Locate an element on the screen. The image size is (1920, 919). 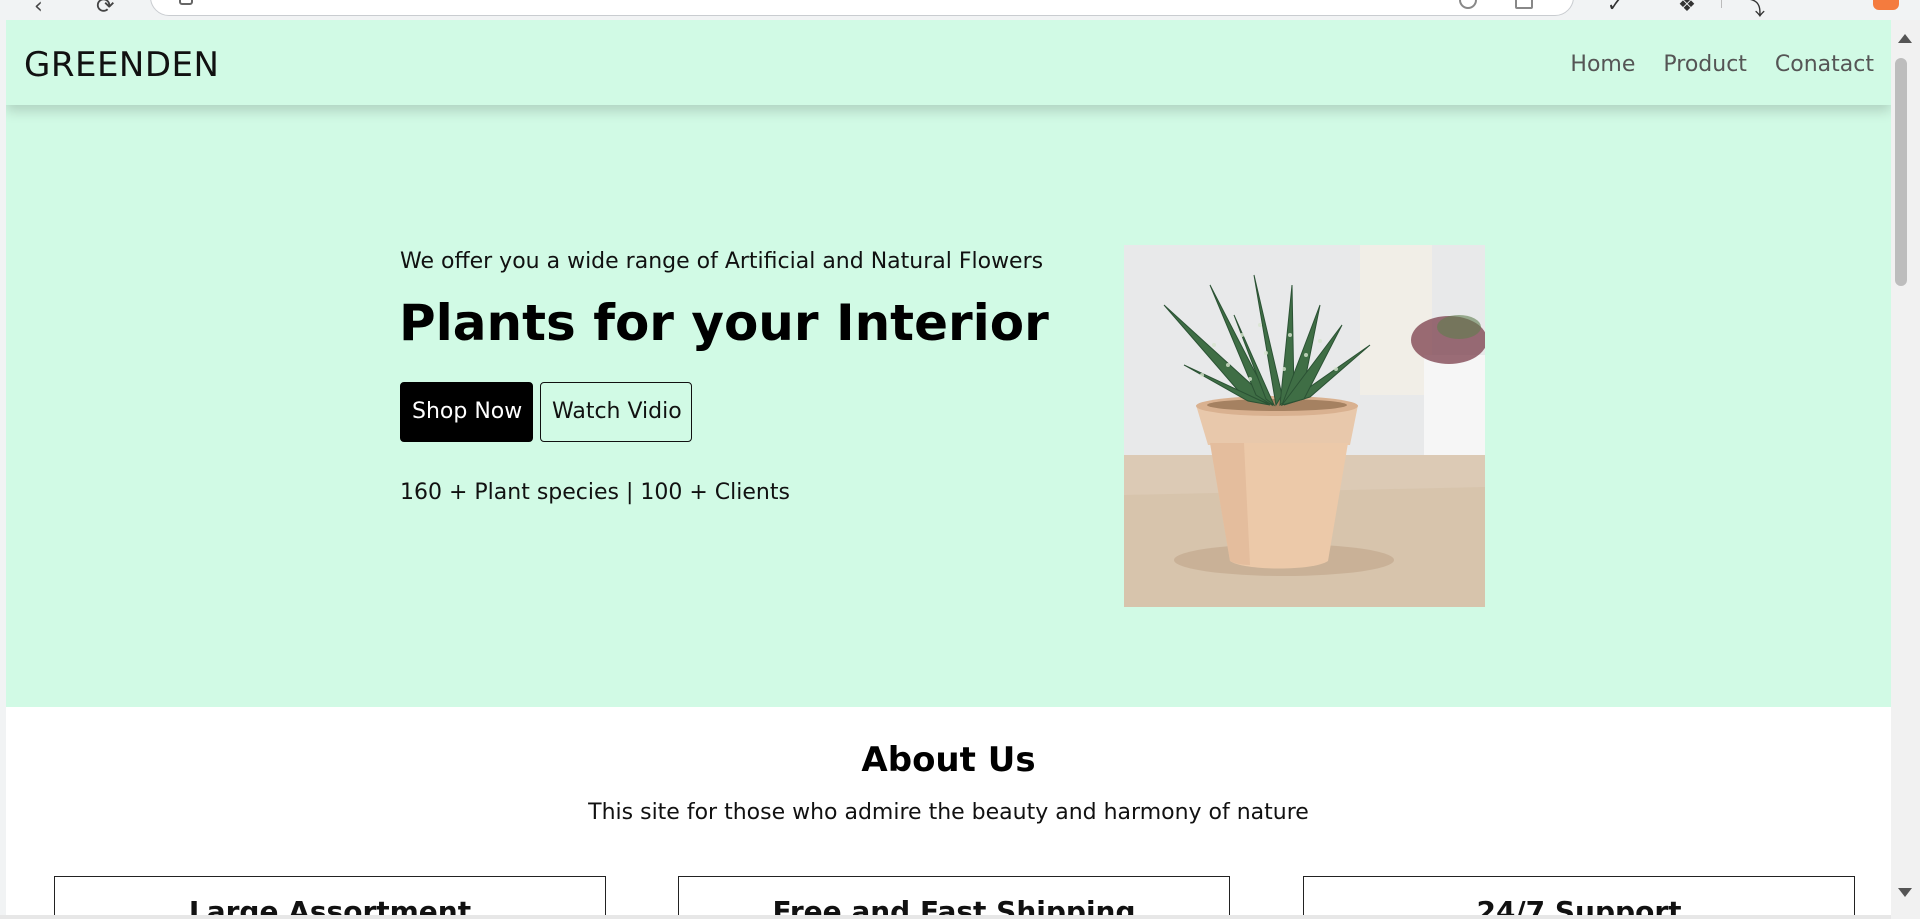
watch-video-button: Watch Vidio is located at coordinates (616, 412).